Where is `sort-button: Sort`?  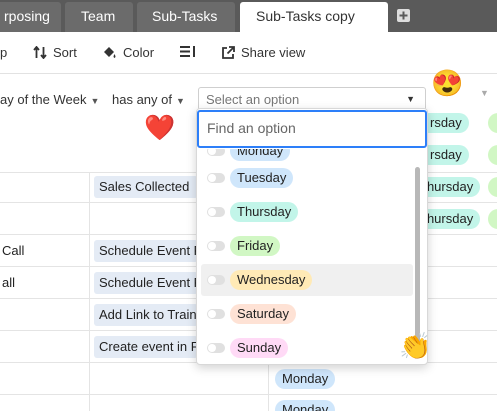
sort-button: Sort is located at coordinates (55, 52).